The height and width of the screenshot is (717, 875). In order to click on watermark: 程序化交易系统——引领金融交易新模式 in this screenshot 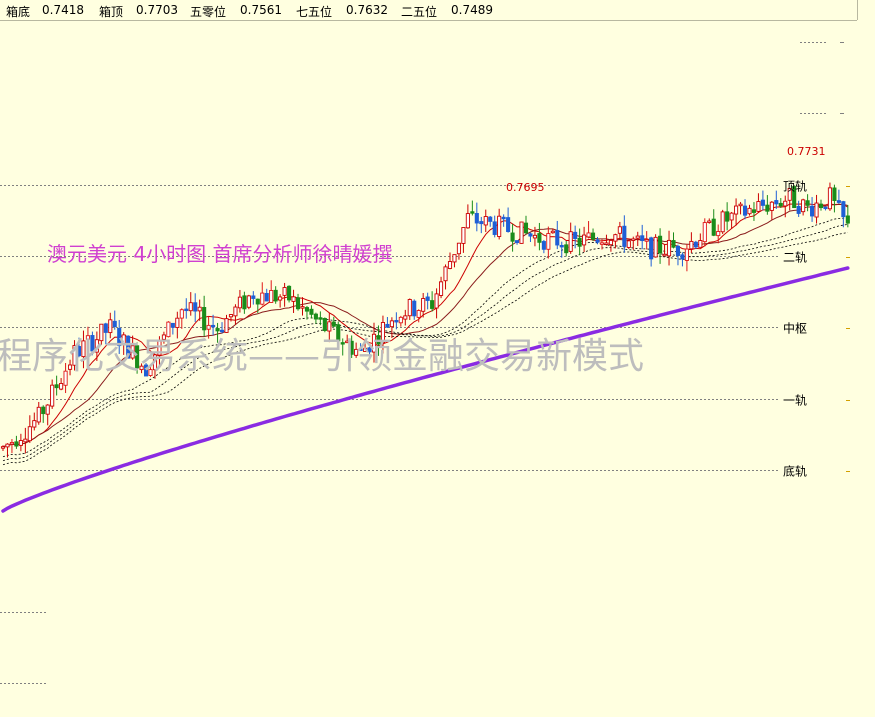, I will do `click(322, 356)`.